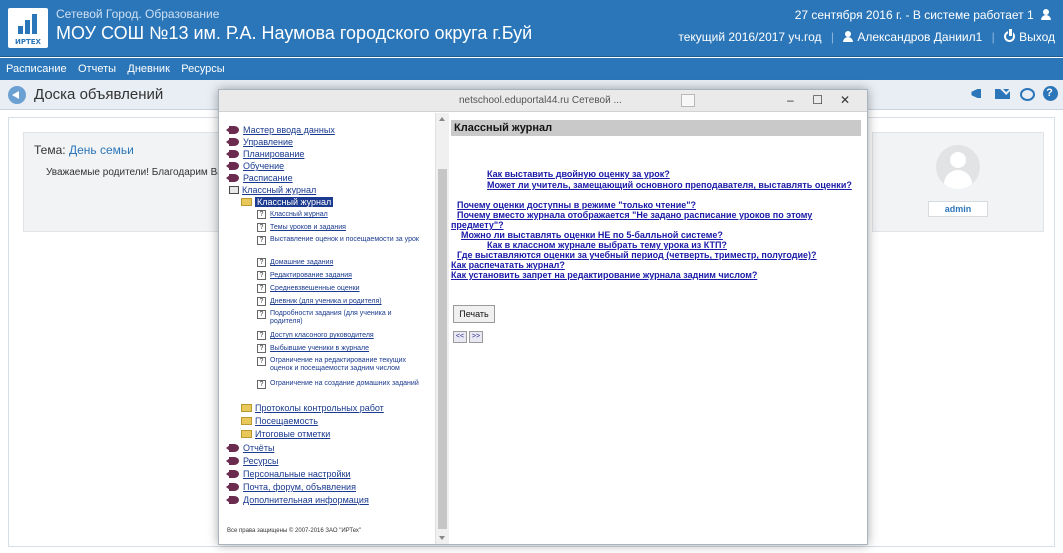 The height and width of the screenshot is (553, 1063). I want to click on nav-reports: Отчеты, so click(97, 69).